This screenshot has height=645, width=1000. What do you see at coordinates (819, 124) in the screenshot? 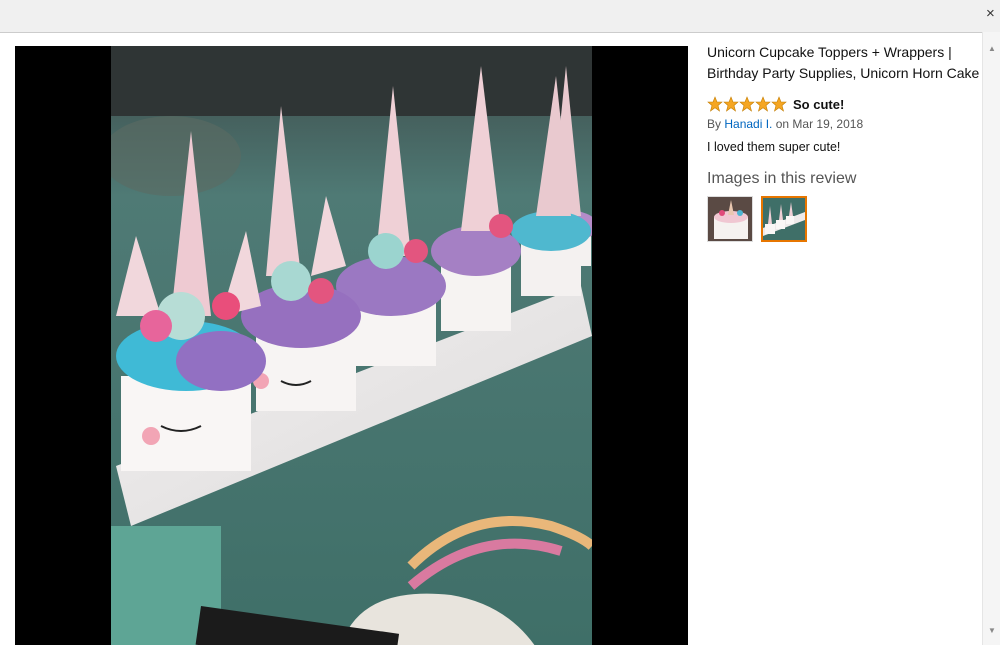
I see `review-date: on Mar 19, 2018` at bounding box center [819, 124].